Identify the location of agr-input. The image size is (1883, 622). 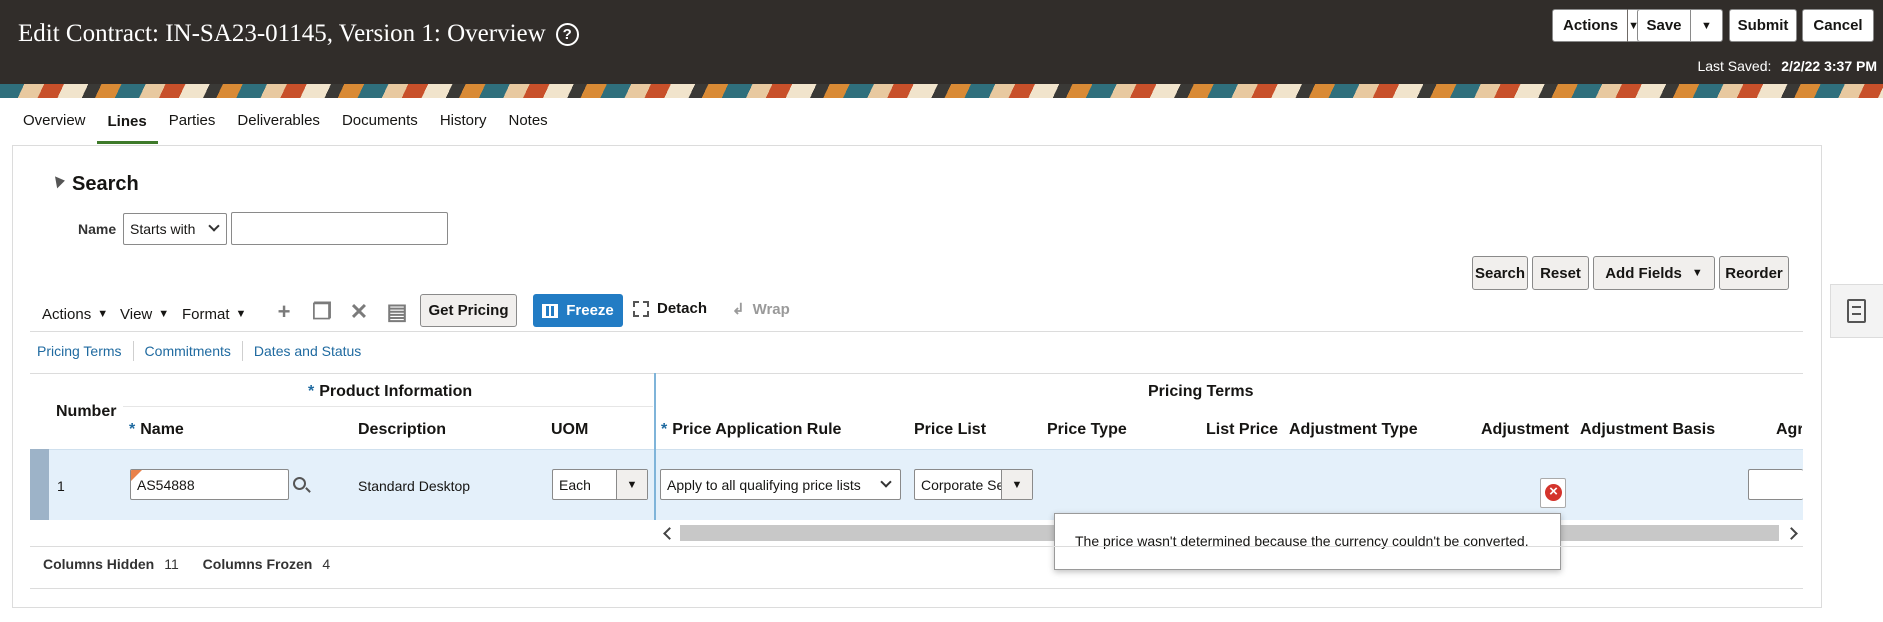
(1775, 484).